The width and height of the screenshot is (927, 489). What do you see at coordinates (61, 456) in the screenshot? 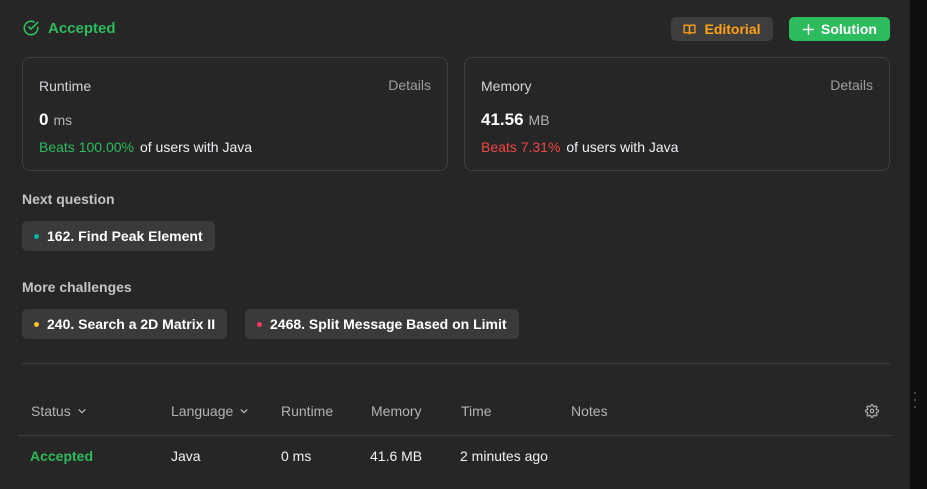
I see `row-status: Accepted` at bounding box center [61, 456].